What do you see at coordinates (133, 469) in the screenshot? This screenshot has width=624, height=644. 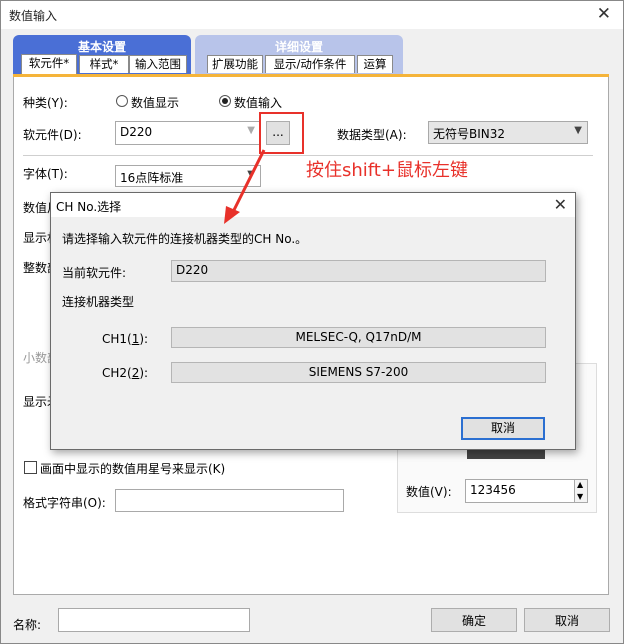 I see `asterisk-checkbox-label: 画面中显示的数值用星号来显示(K)` at bounding box center [133, 469].